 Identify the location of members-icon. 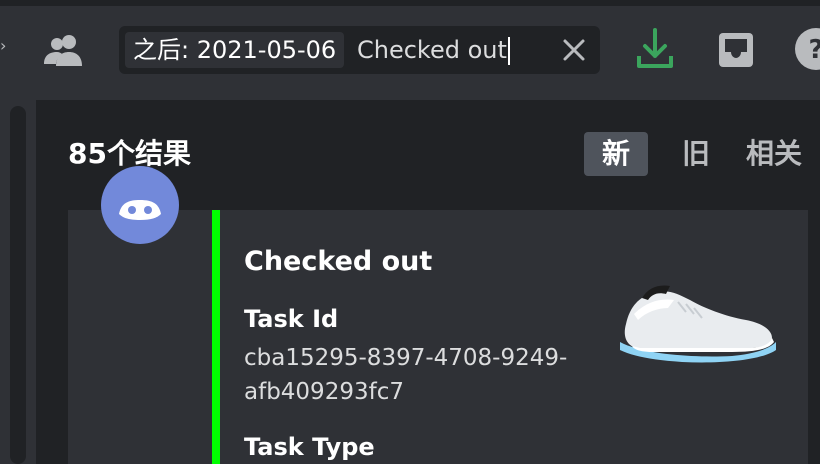
(64, 50).